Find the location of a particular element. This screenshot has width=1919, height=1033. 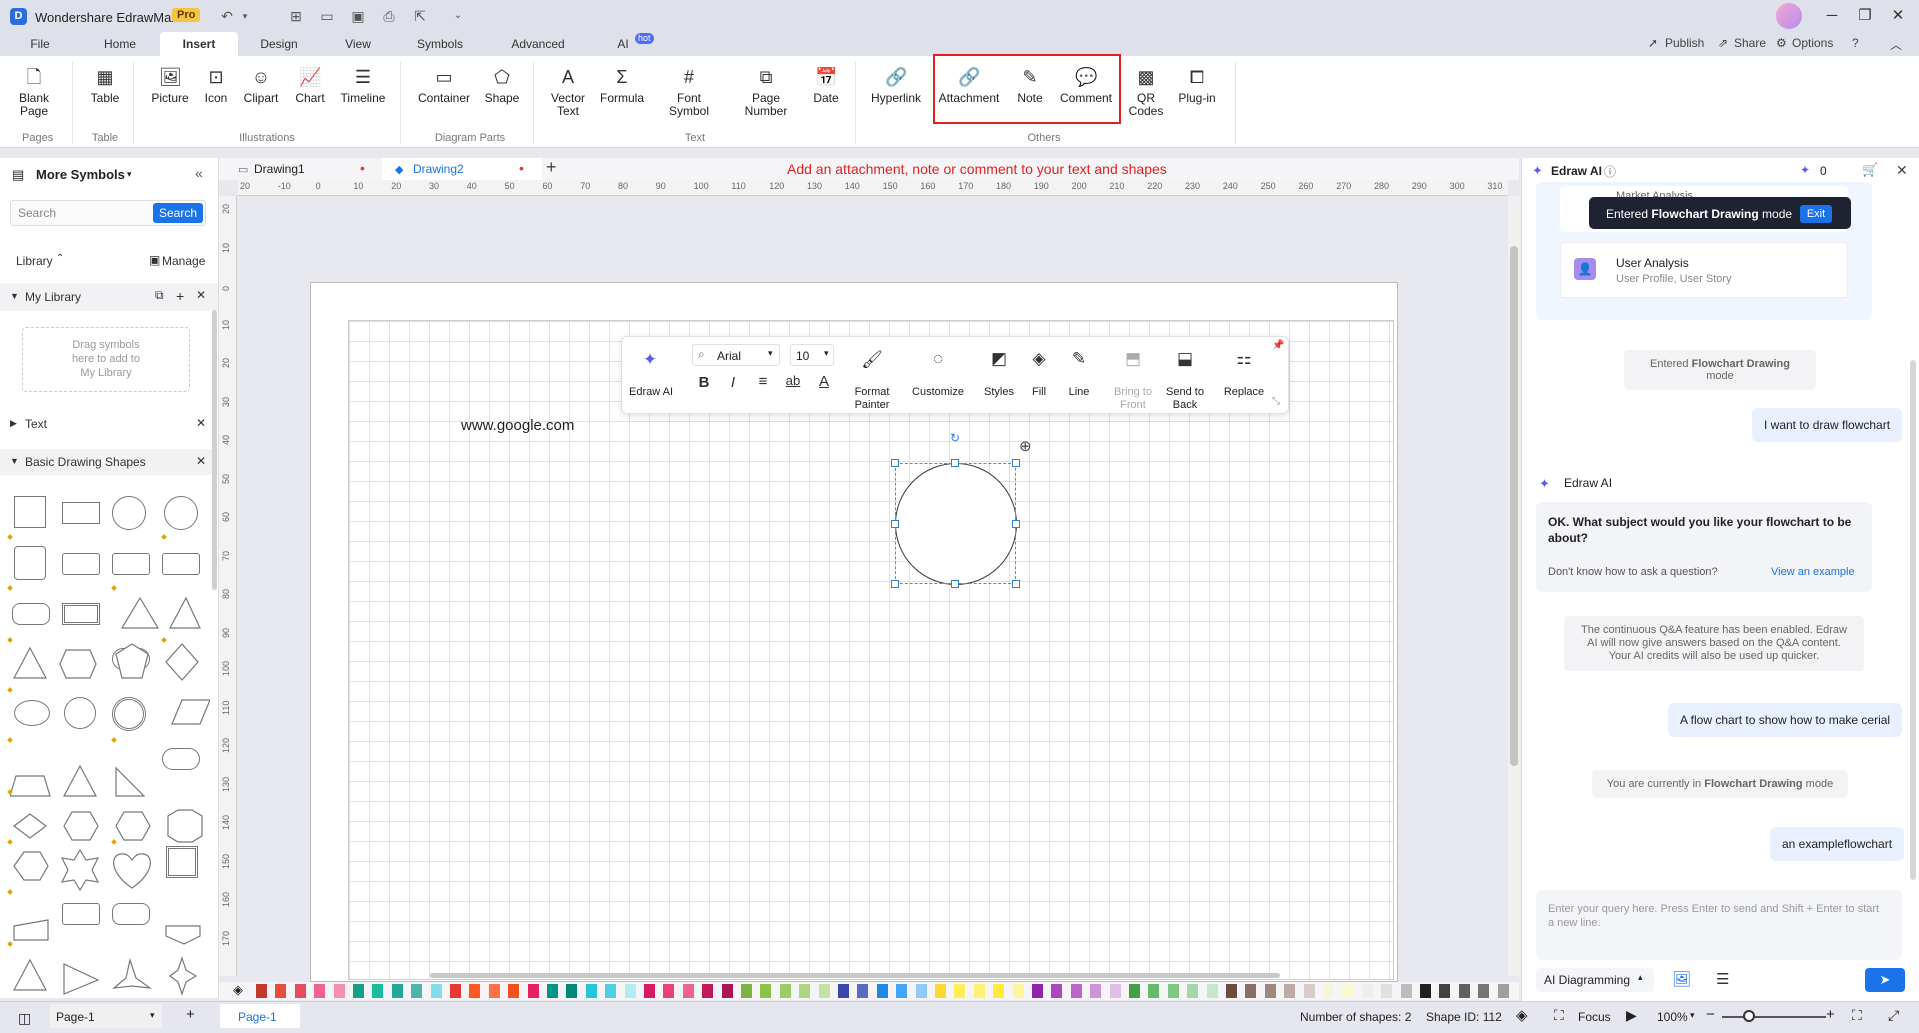

tab-home: Home is located at coordinates (120, 44).